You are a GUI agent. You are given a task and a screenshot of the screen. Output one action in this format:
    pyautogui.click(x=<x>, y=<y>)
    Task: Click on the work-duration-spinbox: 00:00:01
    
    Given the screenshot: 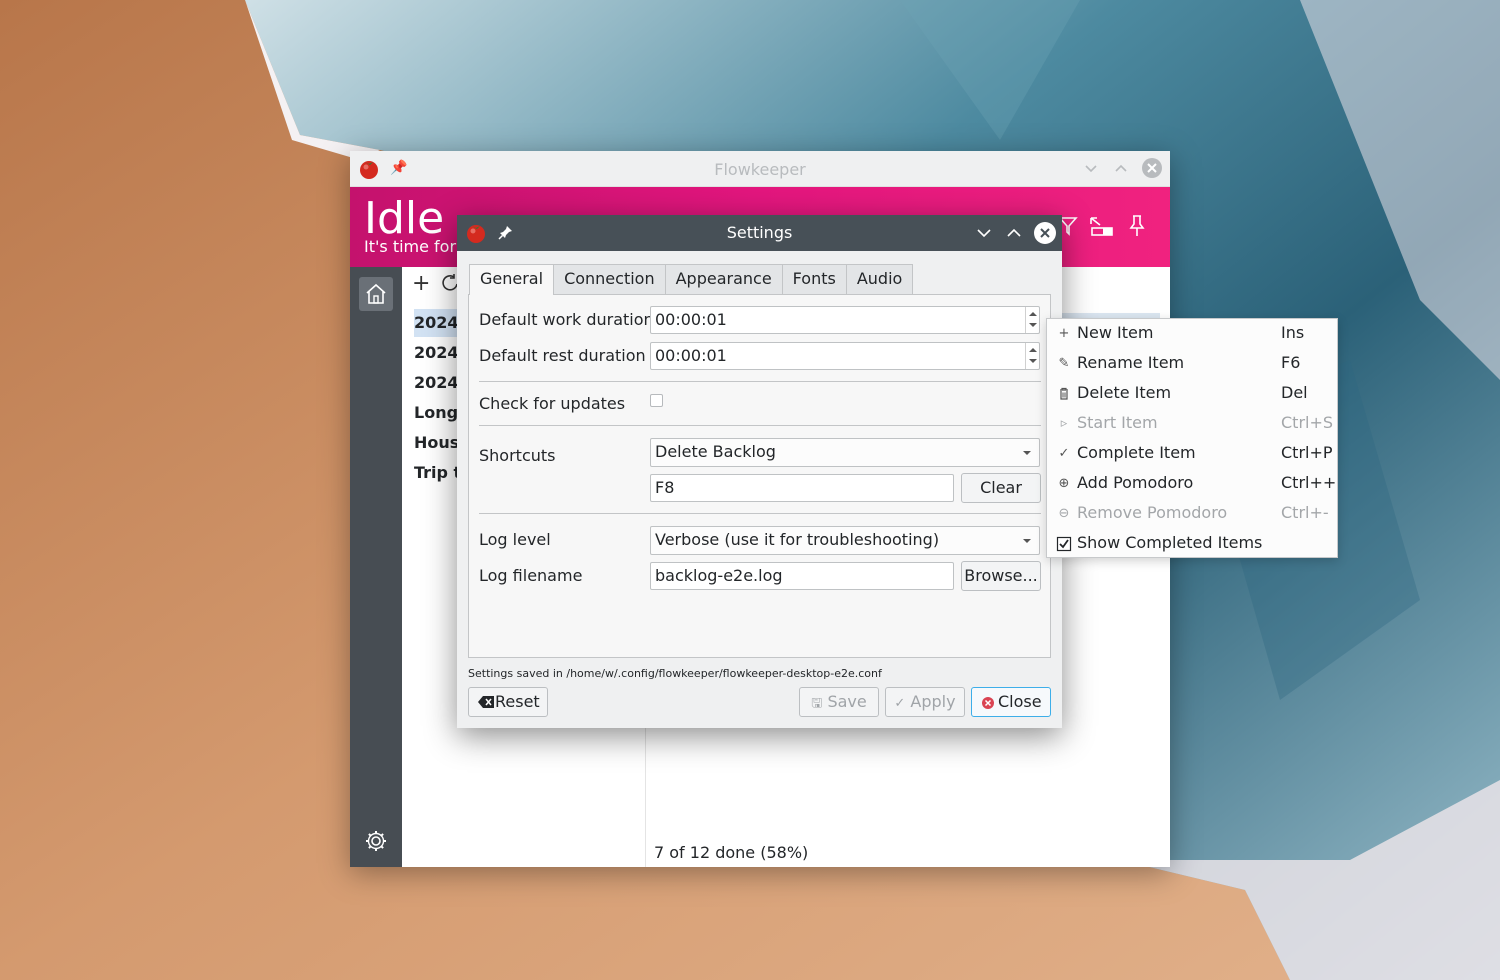 What is the action you would take?
    pyautogui.click(x=845, y=320)
    